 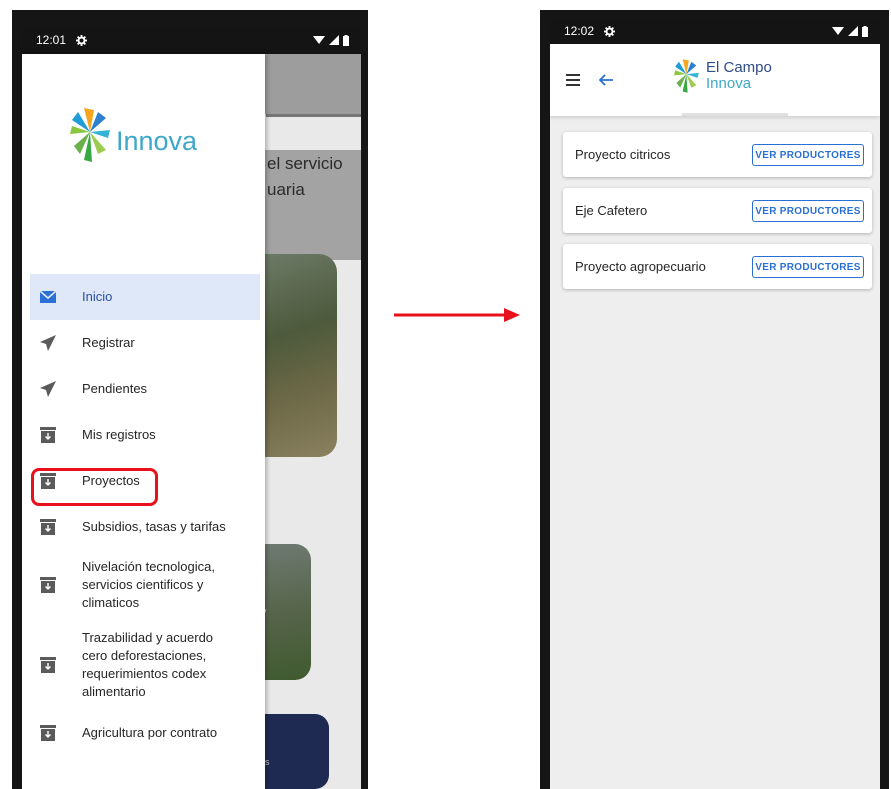 What do you see at coordinates (313, 115) in the screenshot?
I see `background-tab-indicator` at bounding box center [313, 115].